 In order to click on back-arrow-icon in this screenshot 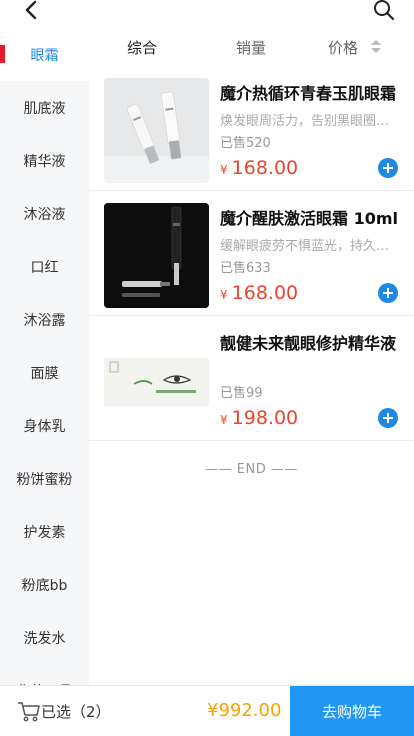, I will do `click(31, 10)`.